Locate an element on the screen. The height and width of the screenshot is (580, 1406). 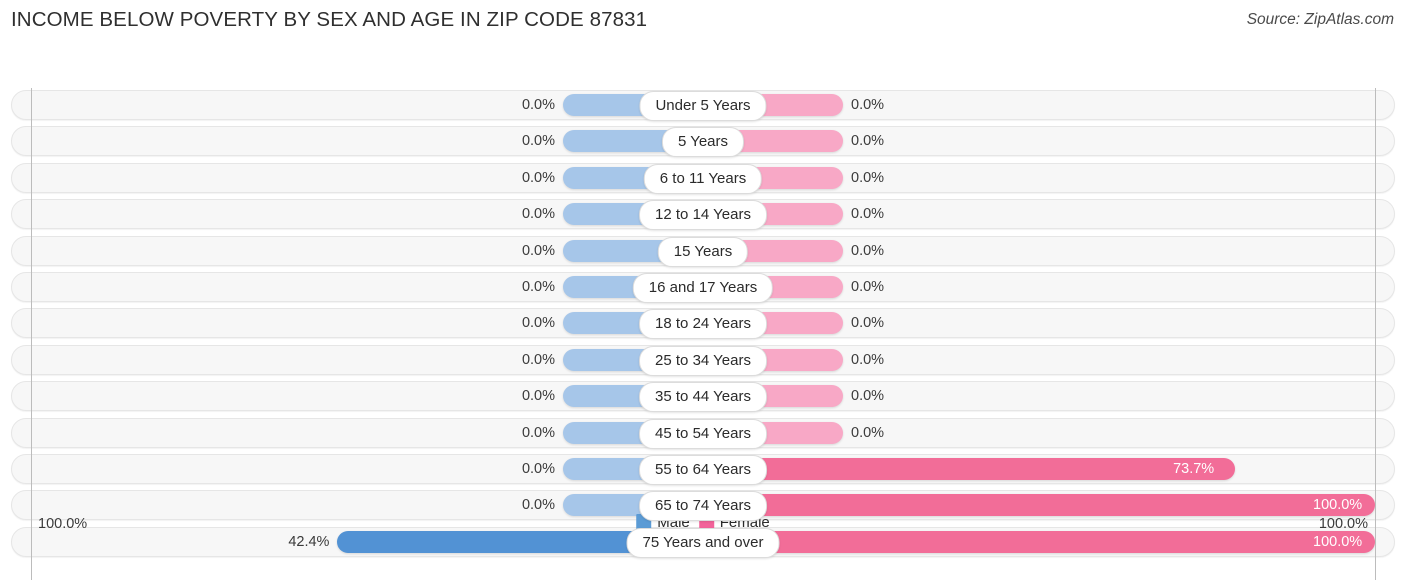
category-label: Under 5 Years is located at coordinates (703, 106).